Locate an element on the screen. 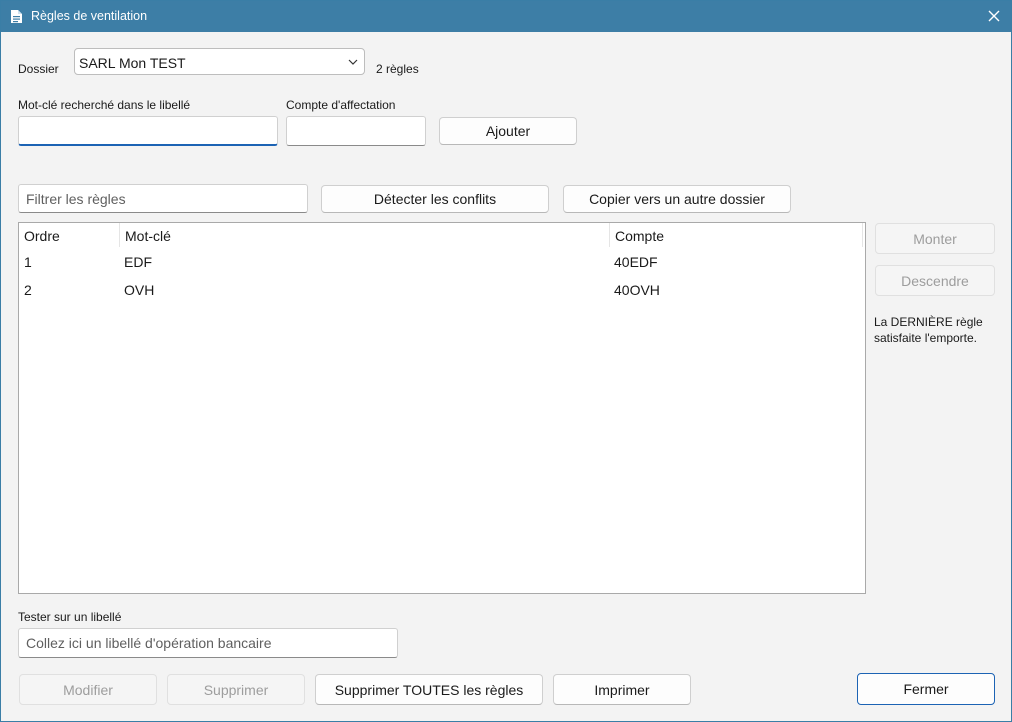  test-label: Tester sur un libellé is located at coordinates (70, 617).